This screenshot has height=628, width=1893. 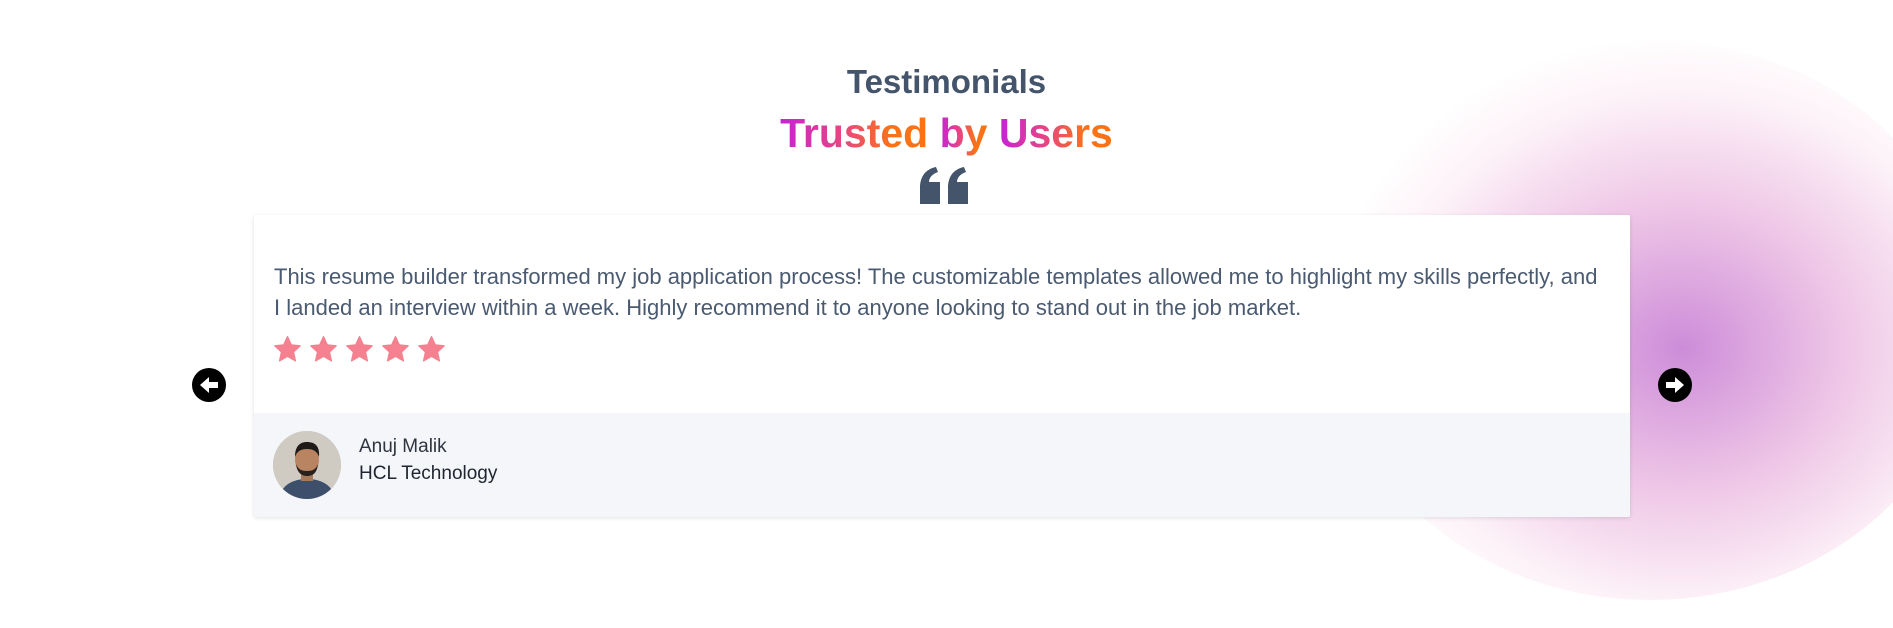 I want to click on previous-testimonial-button, so click(x=209, y=385).